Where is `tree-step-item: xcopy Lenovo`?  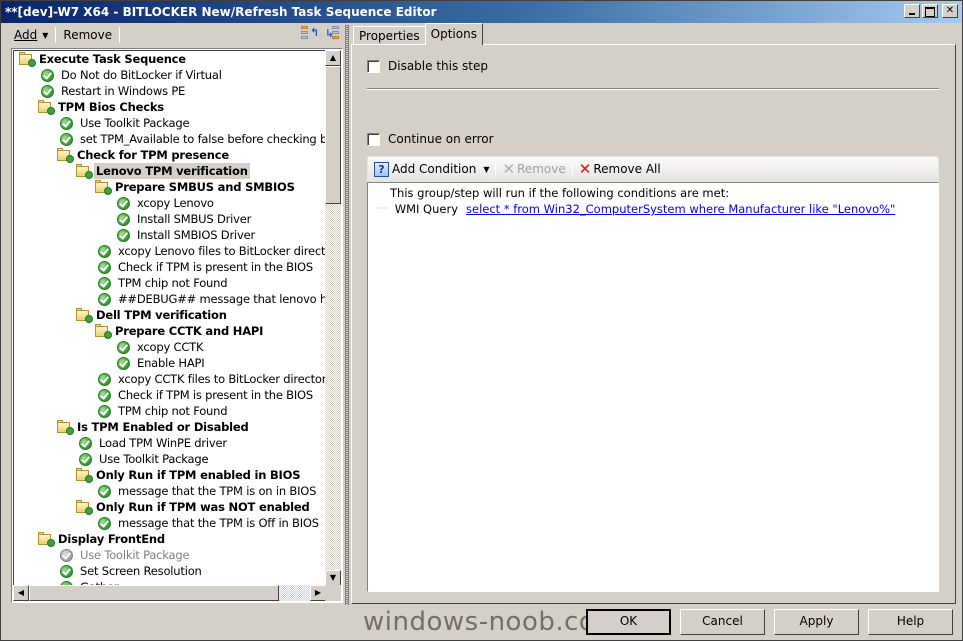
tree-step-item: xcopy Lenovo is located at coordinates (170, 203).